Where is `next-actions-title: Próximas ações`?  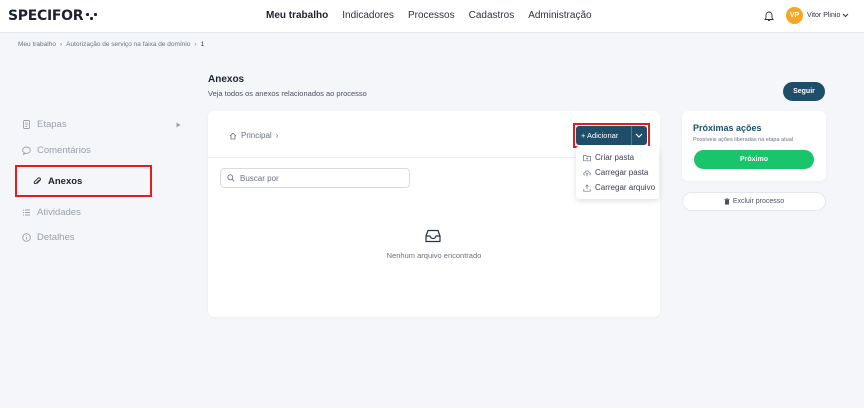 next-actions-title: Próximas ações is located at coordinates (727, 128).